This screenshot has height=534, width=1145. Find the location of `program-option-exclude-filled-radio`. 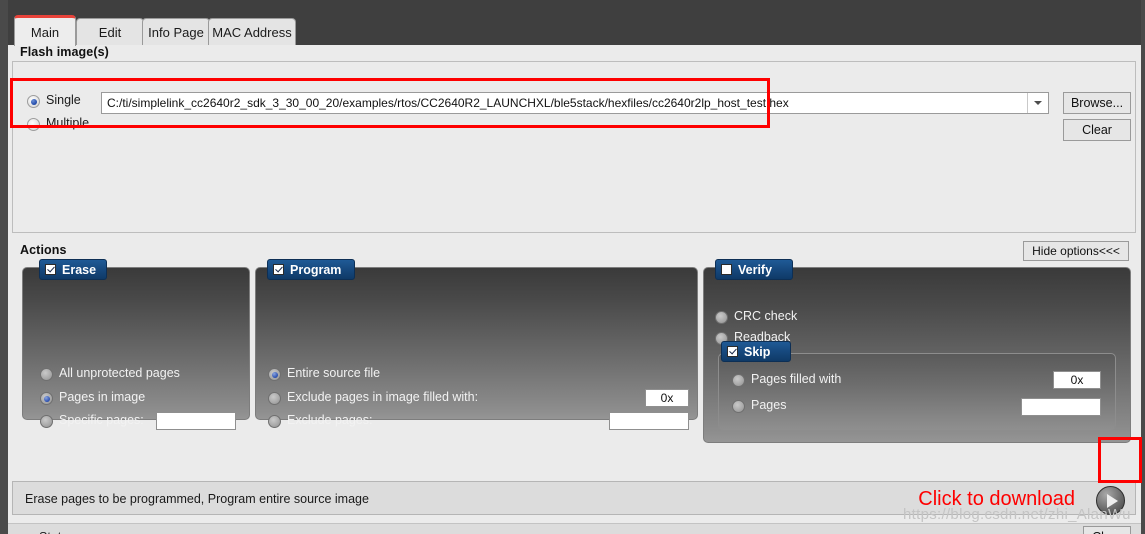

program-option-exclude-filled-radio is located at coordinates (274, 398).